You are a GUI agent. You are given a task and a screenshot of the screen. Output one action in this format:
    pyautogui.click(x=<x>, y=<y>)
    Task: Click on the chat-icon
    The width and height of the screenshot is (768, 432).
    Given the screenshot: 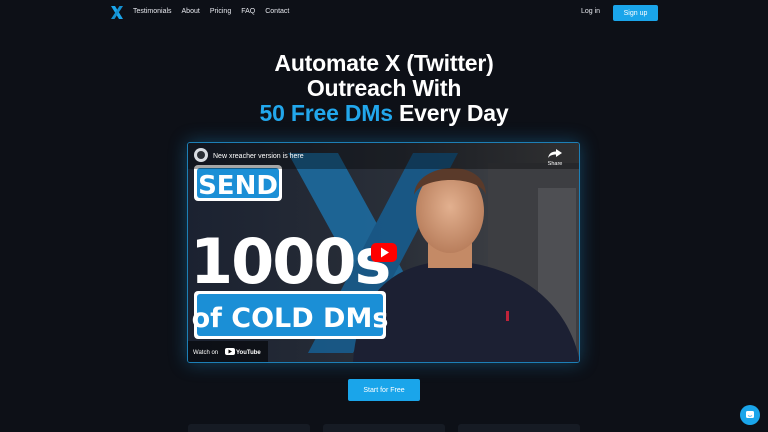 What is the action you would take?
    pyautogui.click(x=750, y=415)
    